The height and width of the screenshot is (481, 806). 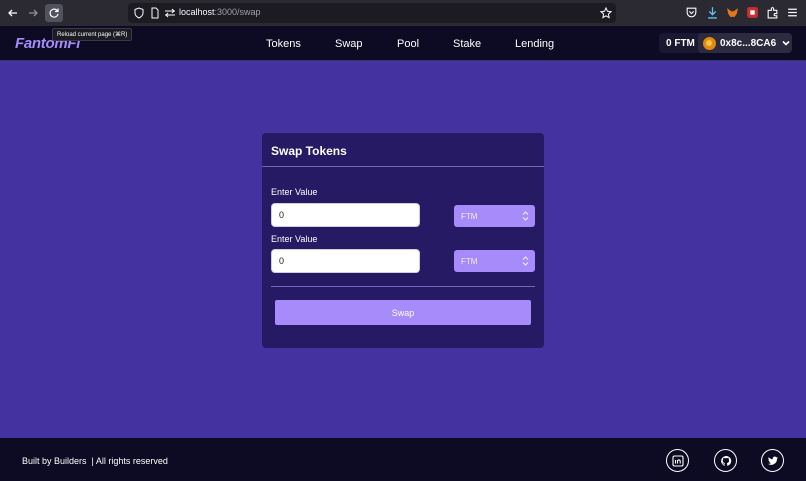 What do you see at coordinates (534, 44) in the screenshot?
I see `nav-lending: Lending` at bounding box center [534, 44].